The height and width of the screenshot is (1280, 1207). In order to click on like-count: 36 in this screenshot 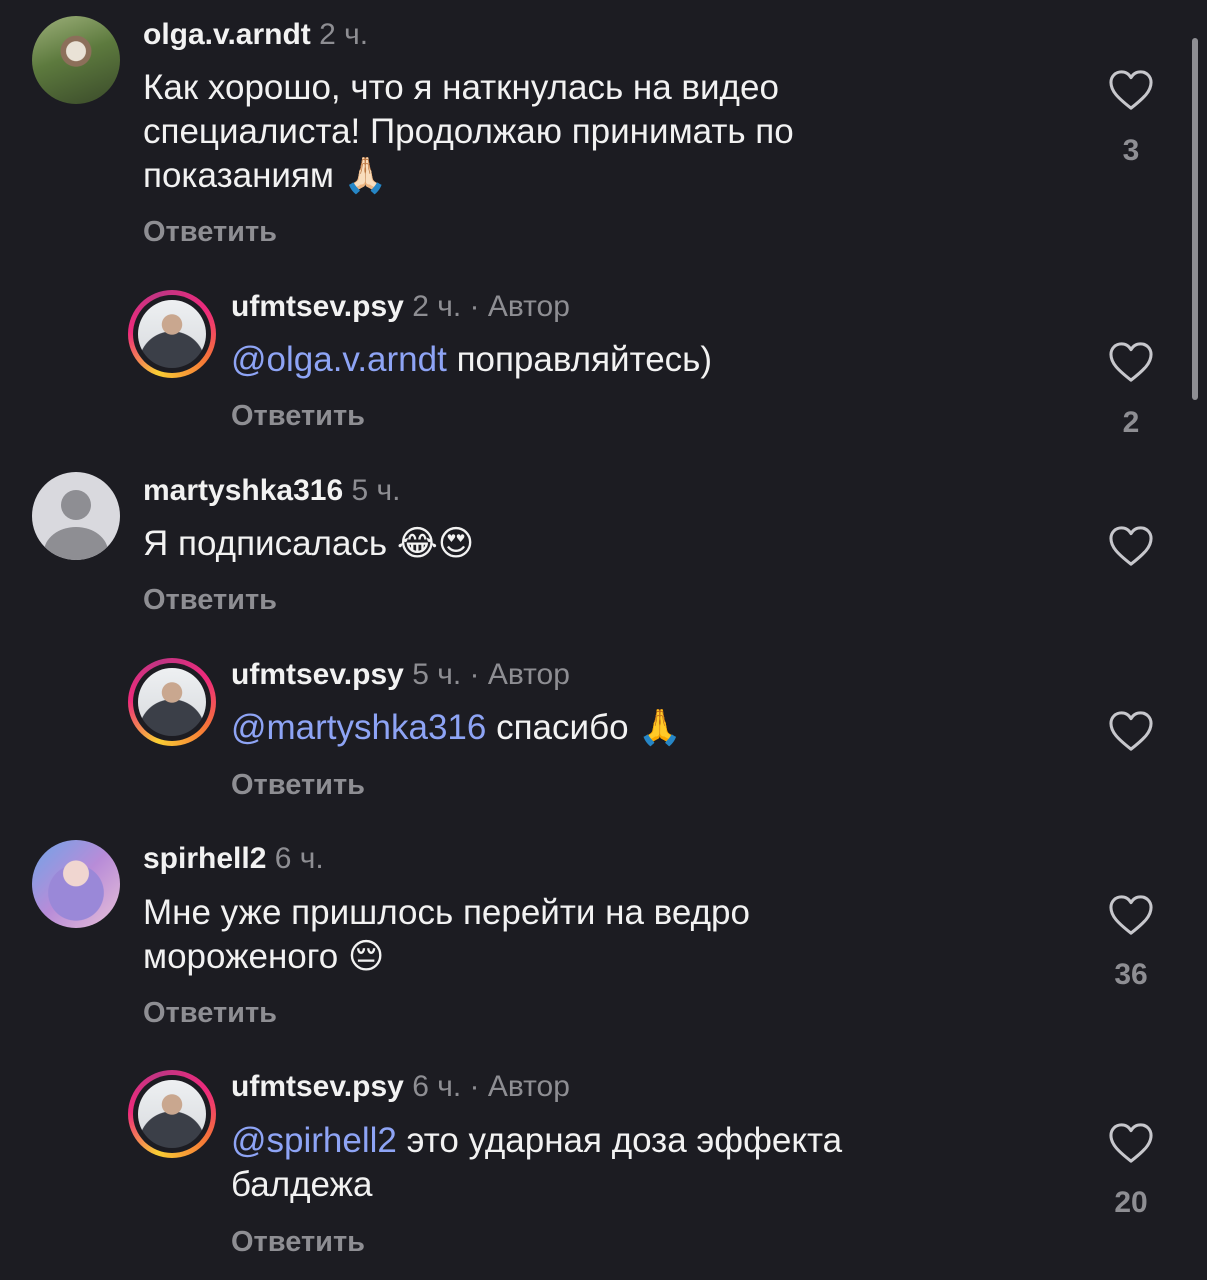, I will do `click(1131, 974)`.